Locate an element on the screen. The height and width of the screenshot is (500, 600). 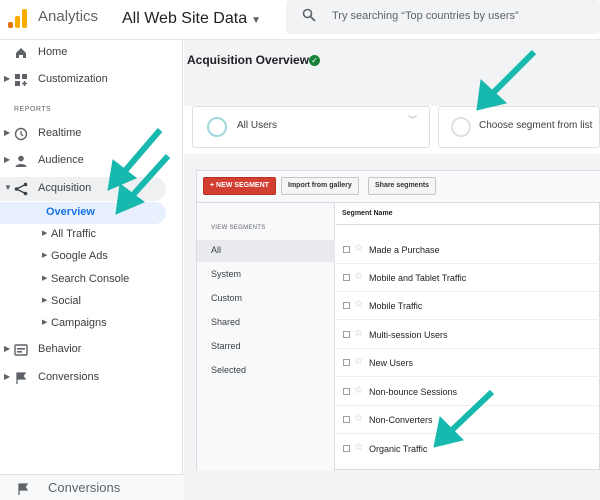
sidebar-item-home: Home is located at coordinates (91, 53).